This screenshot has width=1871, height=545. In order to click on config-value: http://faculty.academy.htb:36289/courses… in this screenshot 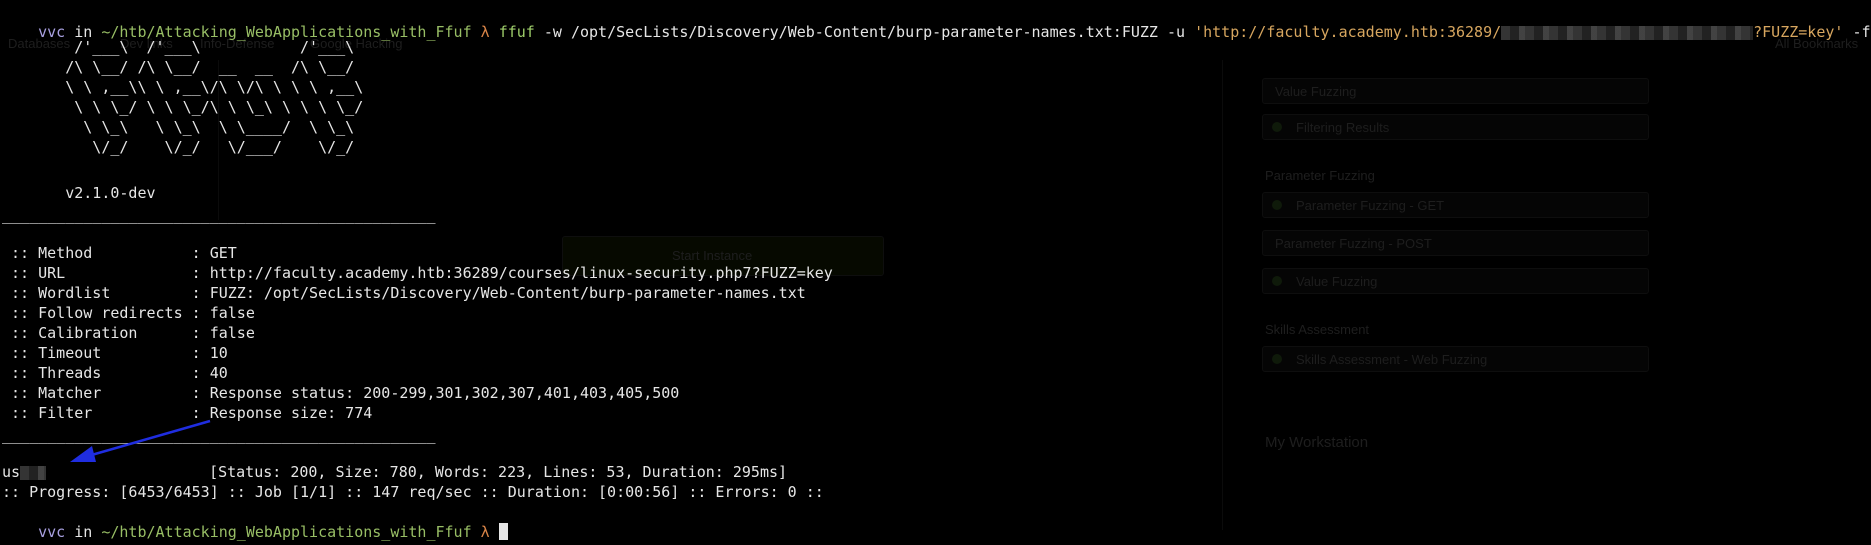, I will do `click(521, 273)`.